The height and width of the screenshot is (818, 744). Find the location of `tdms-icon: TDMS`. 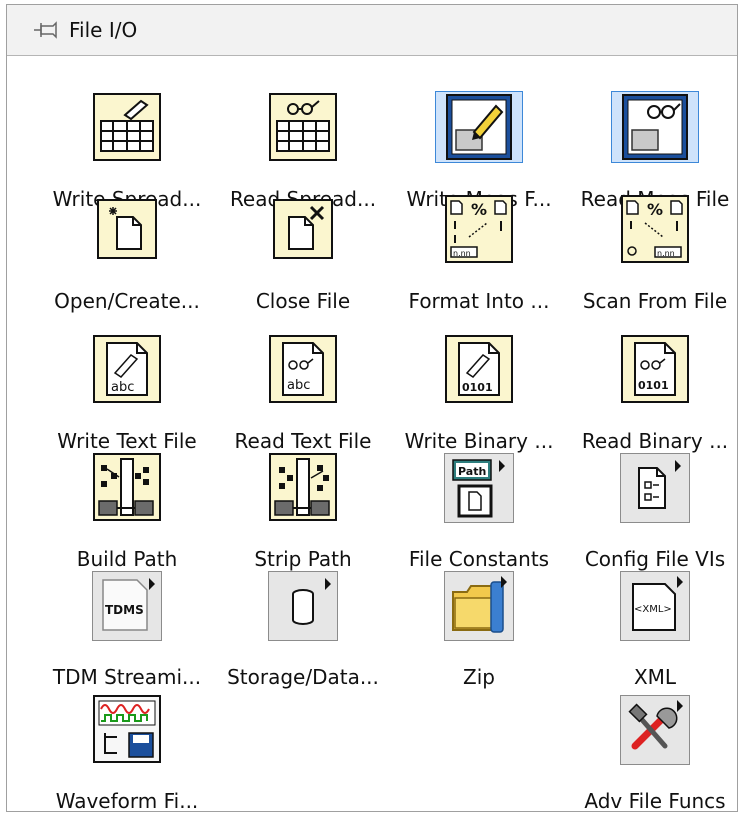

tdms-icon: TDMS is located at coordinates (127, 606).